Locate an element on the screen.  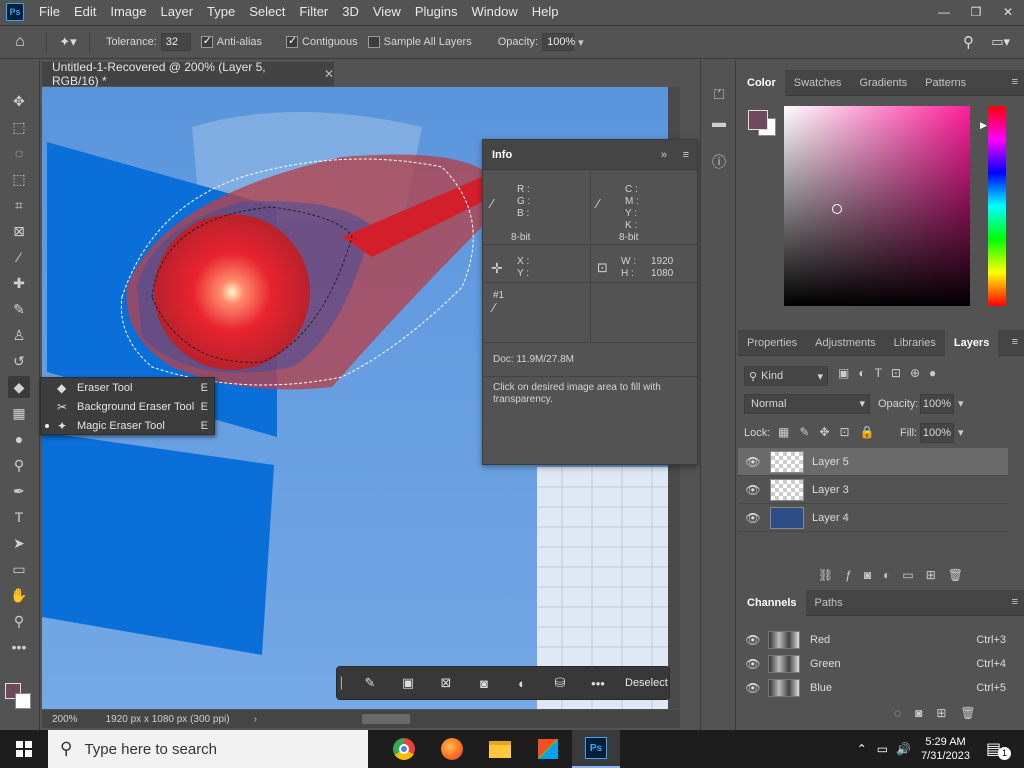
lock-icons: ▦✎✥⊡🔒 is located at coordinates (831, 432).